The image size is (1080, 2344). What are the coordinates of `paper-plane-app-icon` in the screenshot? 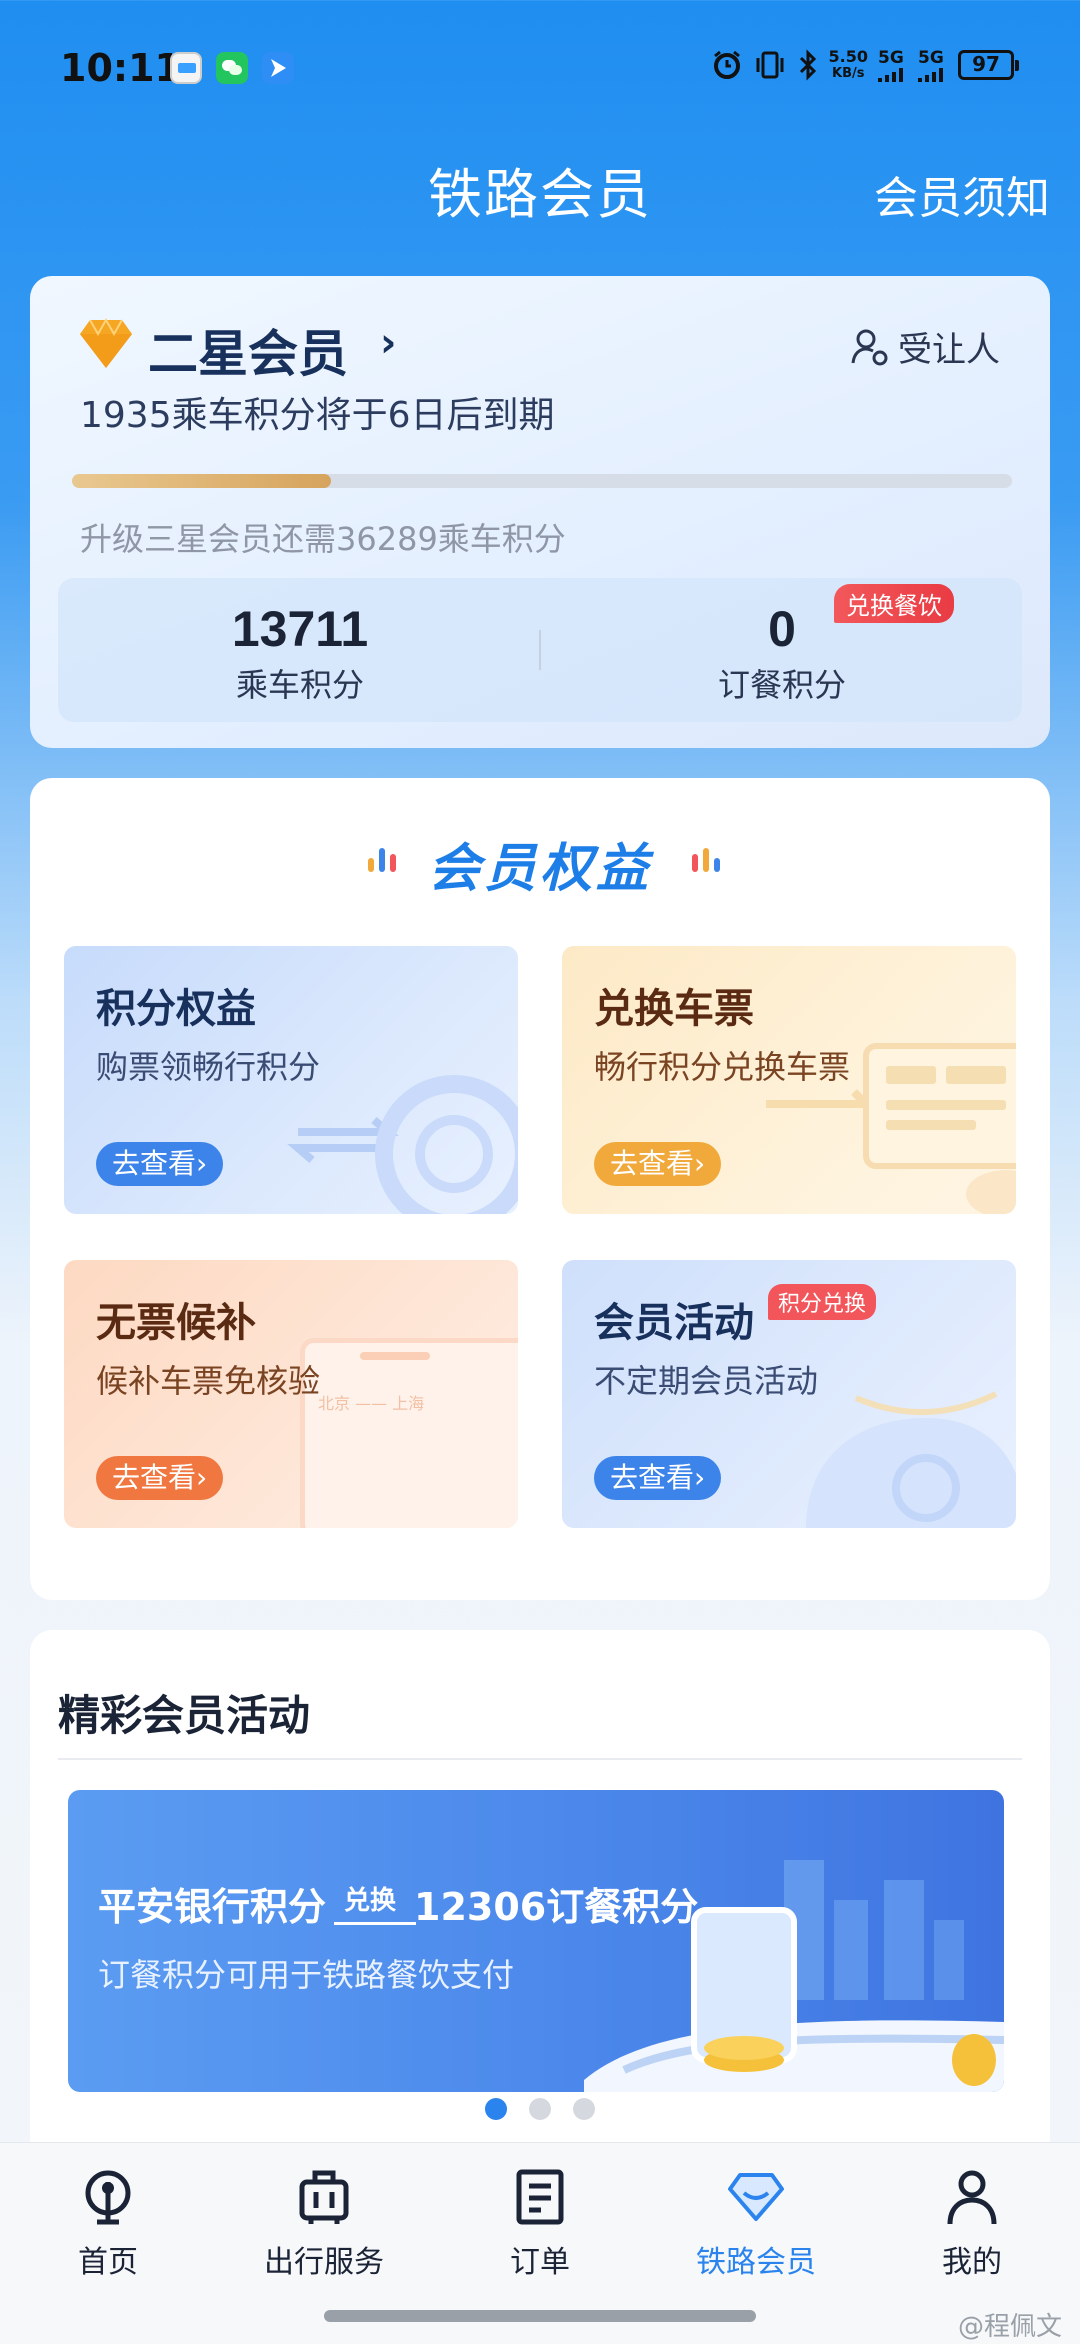 It's located at (278, 68).